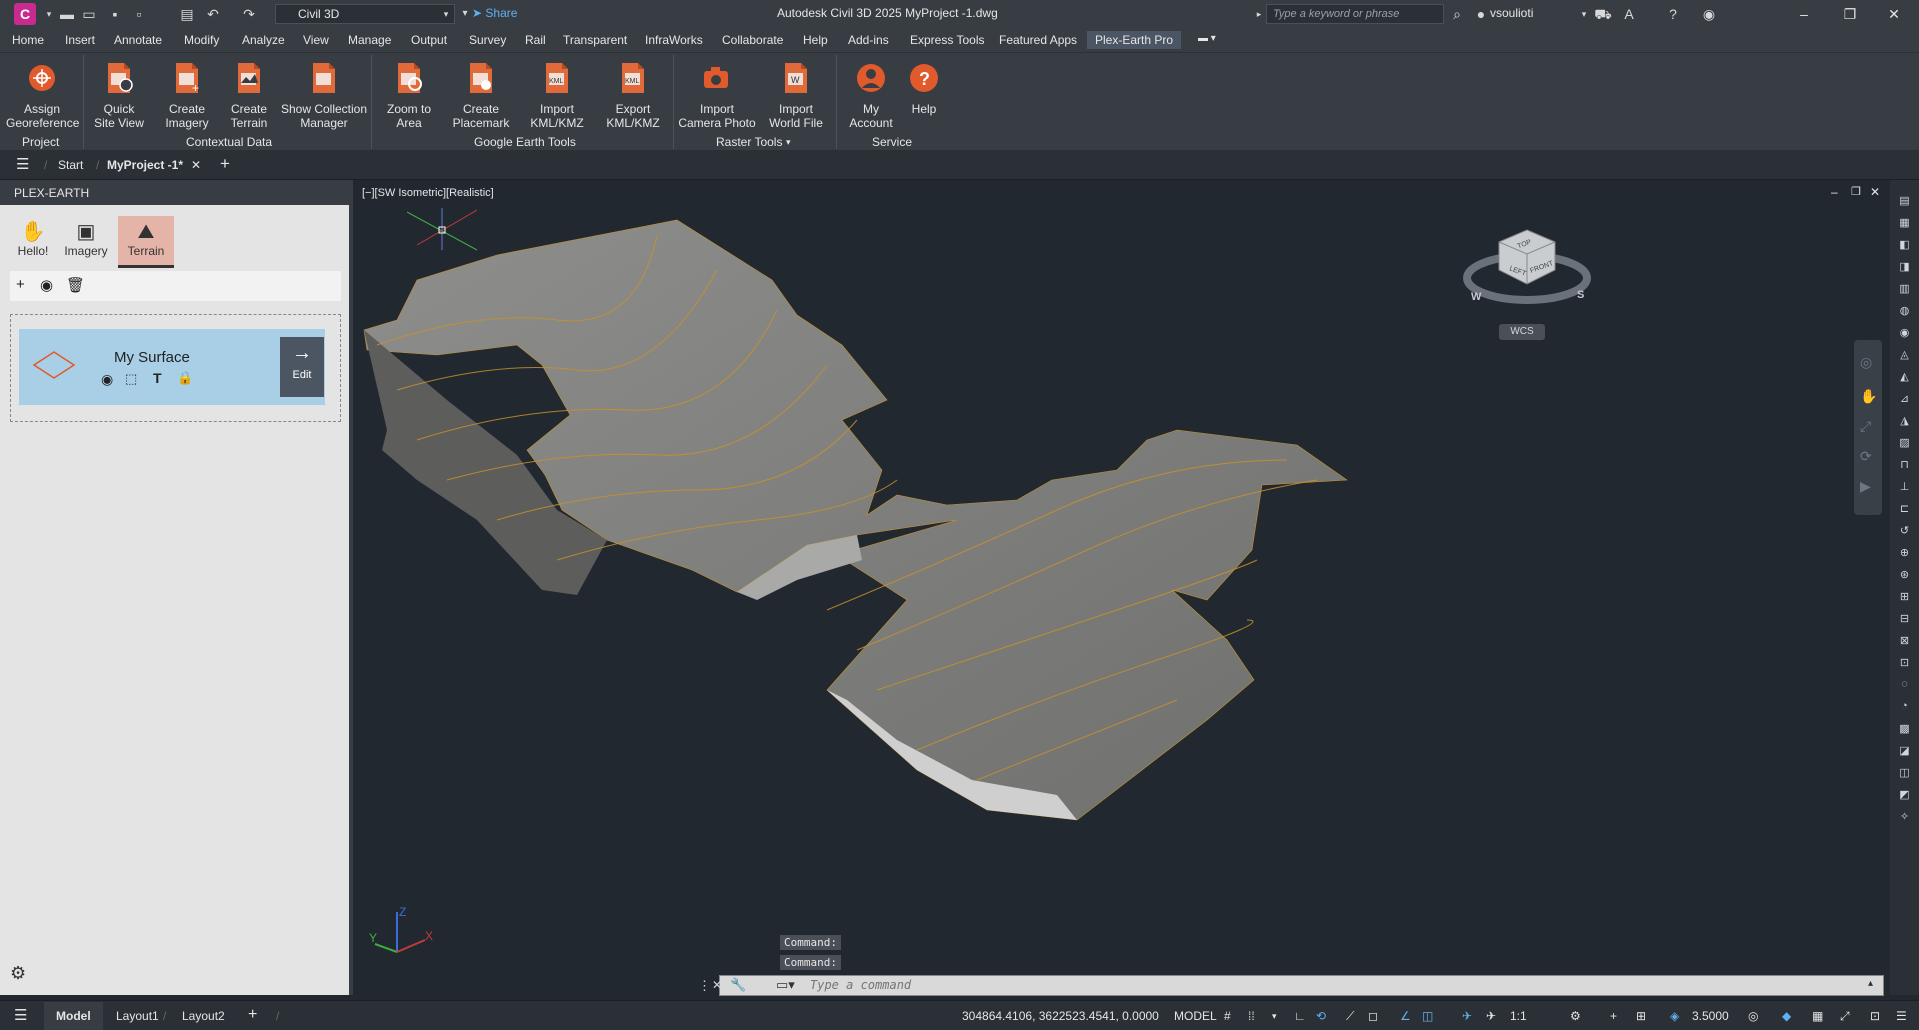 Image resolution: width=1919 pixels, height=1030 pixels. I want to click on palette-tab-imagery: ▣ Imagery, so click(86, 242).